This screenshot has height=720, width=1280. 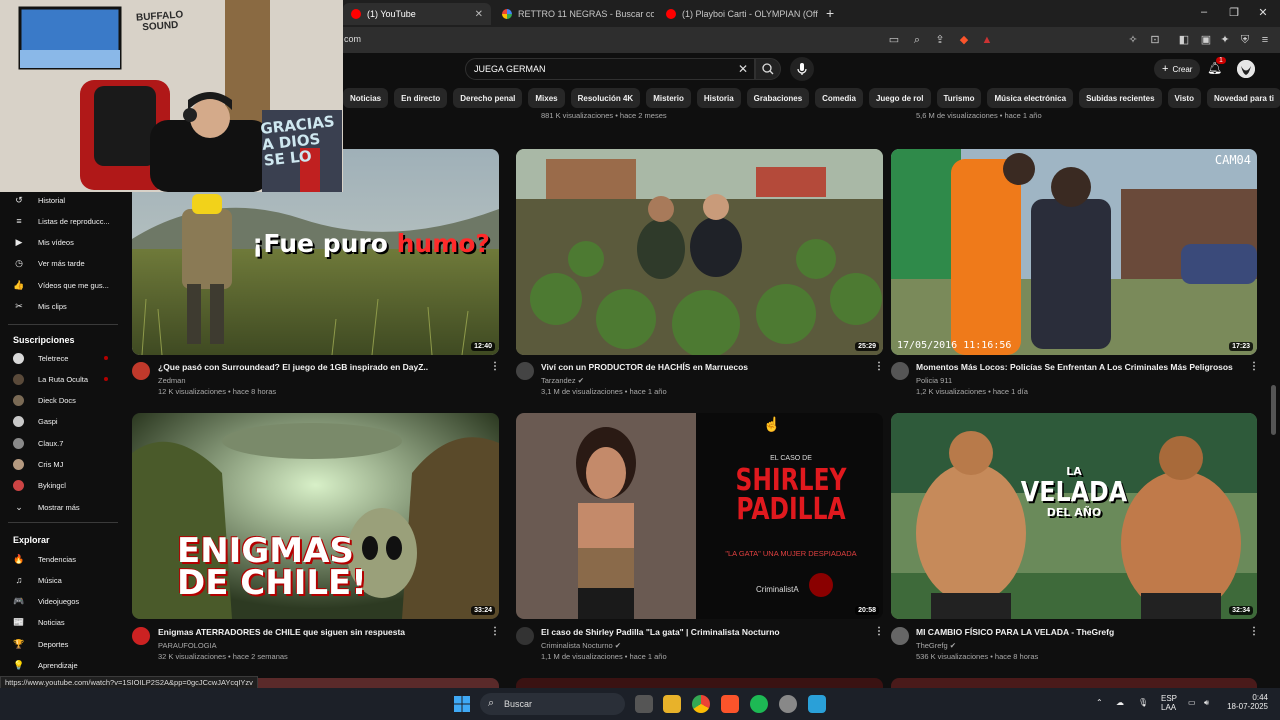 What do you see at coordinates (60, 623) in the screenshot?
I see `sidebar-item-explore: 📰 Noticias` at bounding box center [60, 623].